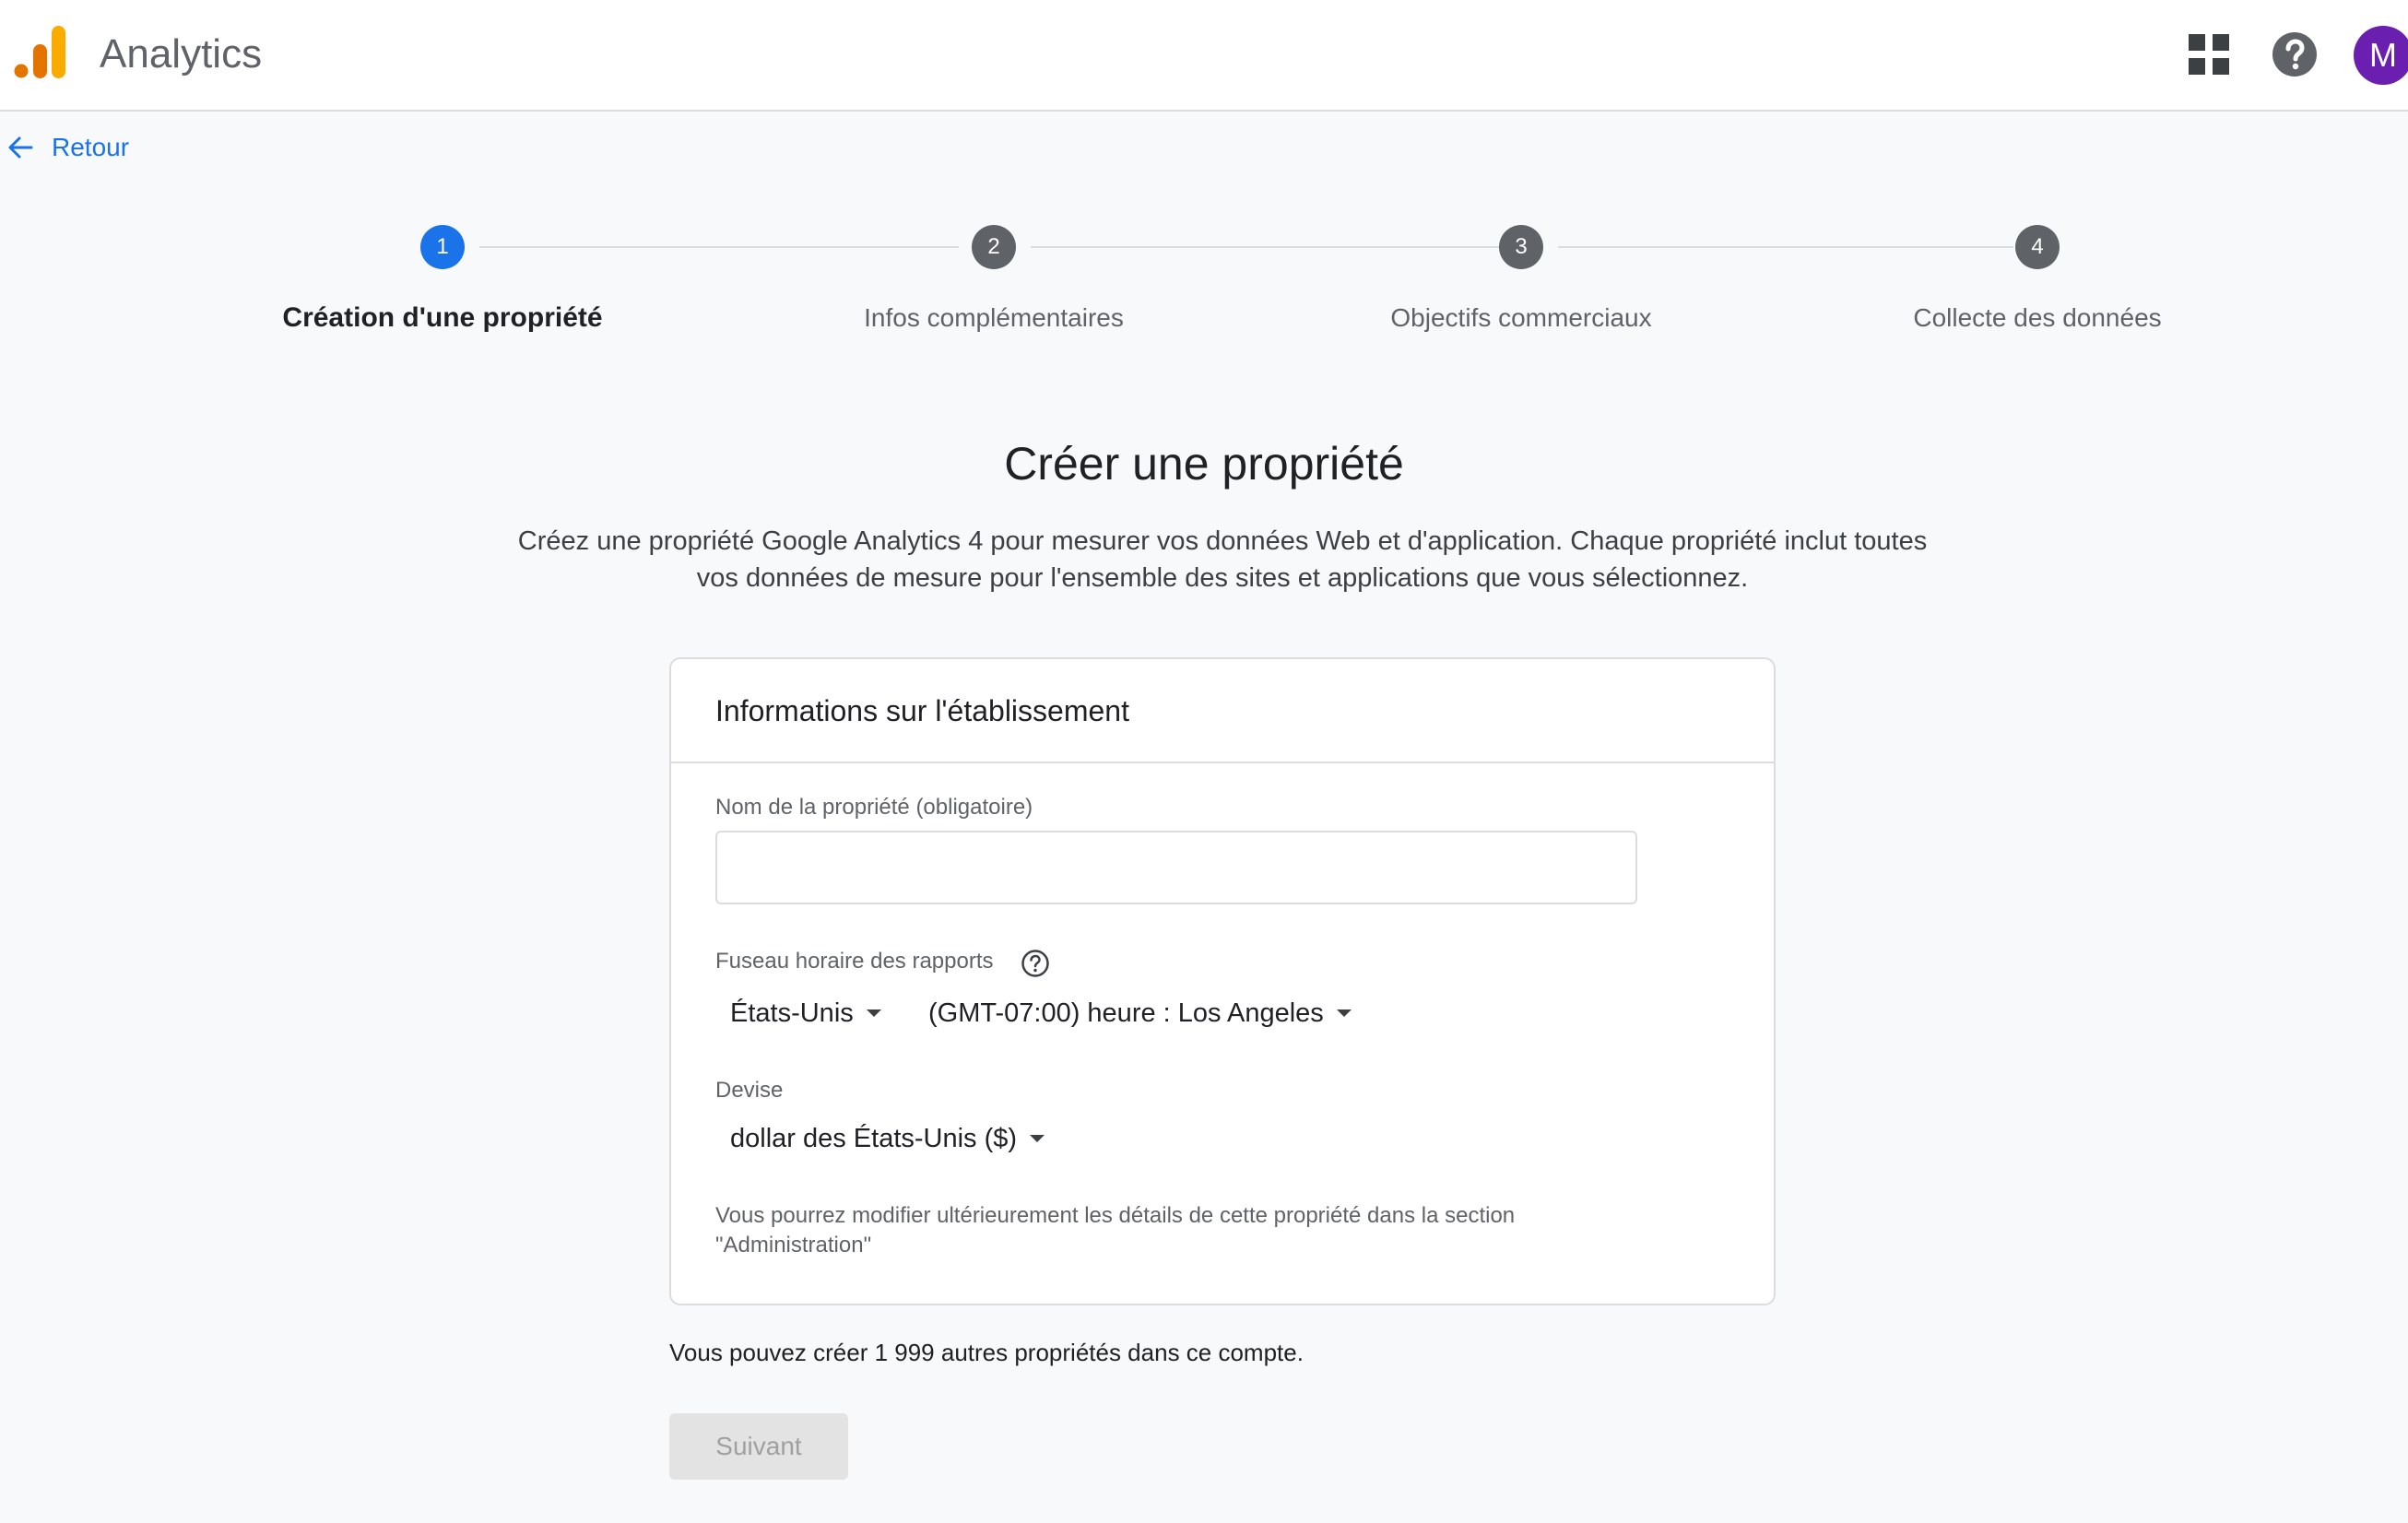 The width and height of the screenshot is (2408, 1523). I want to click on currency-value: dollar des États-Unis ($), so click(874, 1138).